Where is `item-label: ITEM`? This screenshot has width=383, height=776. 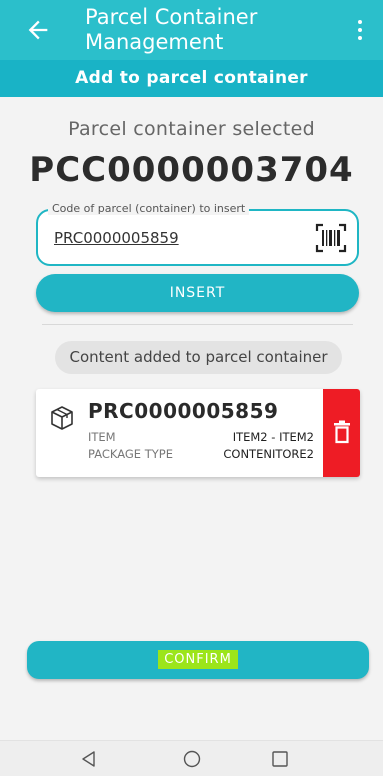 item-label: ITEM is located at coordinates (102, 437).